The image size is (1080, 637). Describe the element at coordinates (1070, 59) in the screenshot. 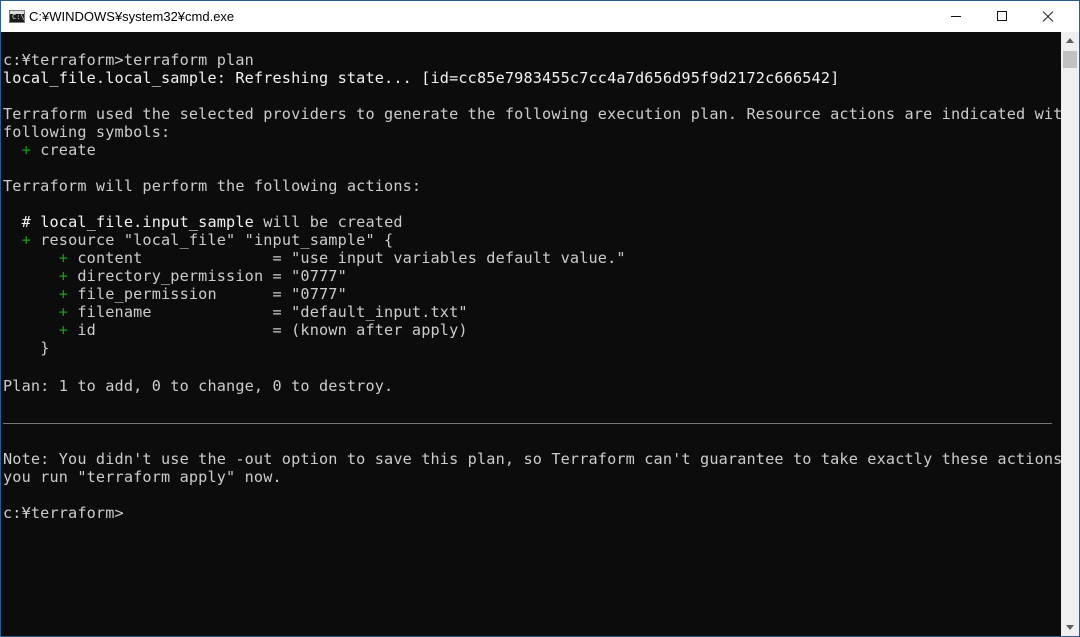

I see `scrollbar-thumb` at that location.